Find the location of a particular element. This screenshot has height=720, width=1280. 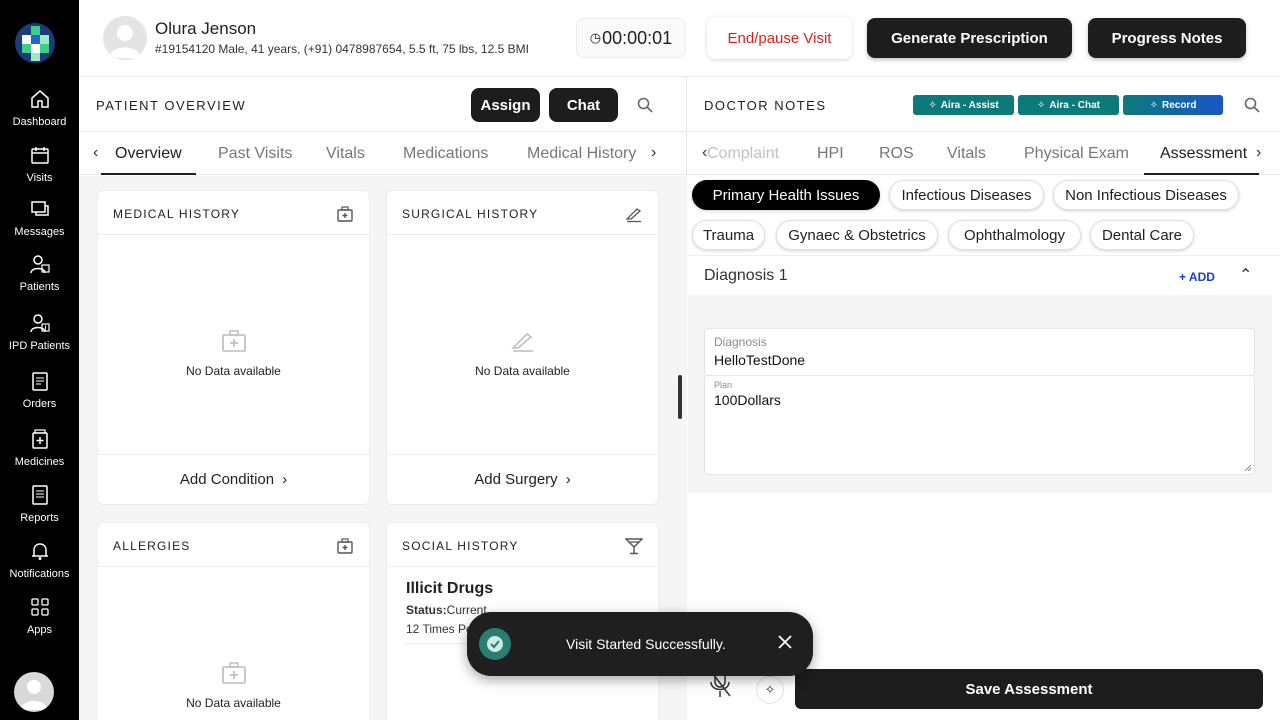

diagnosis-field: Diagnosis HelloTestDone is located at coordinates (979, 352).